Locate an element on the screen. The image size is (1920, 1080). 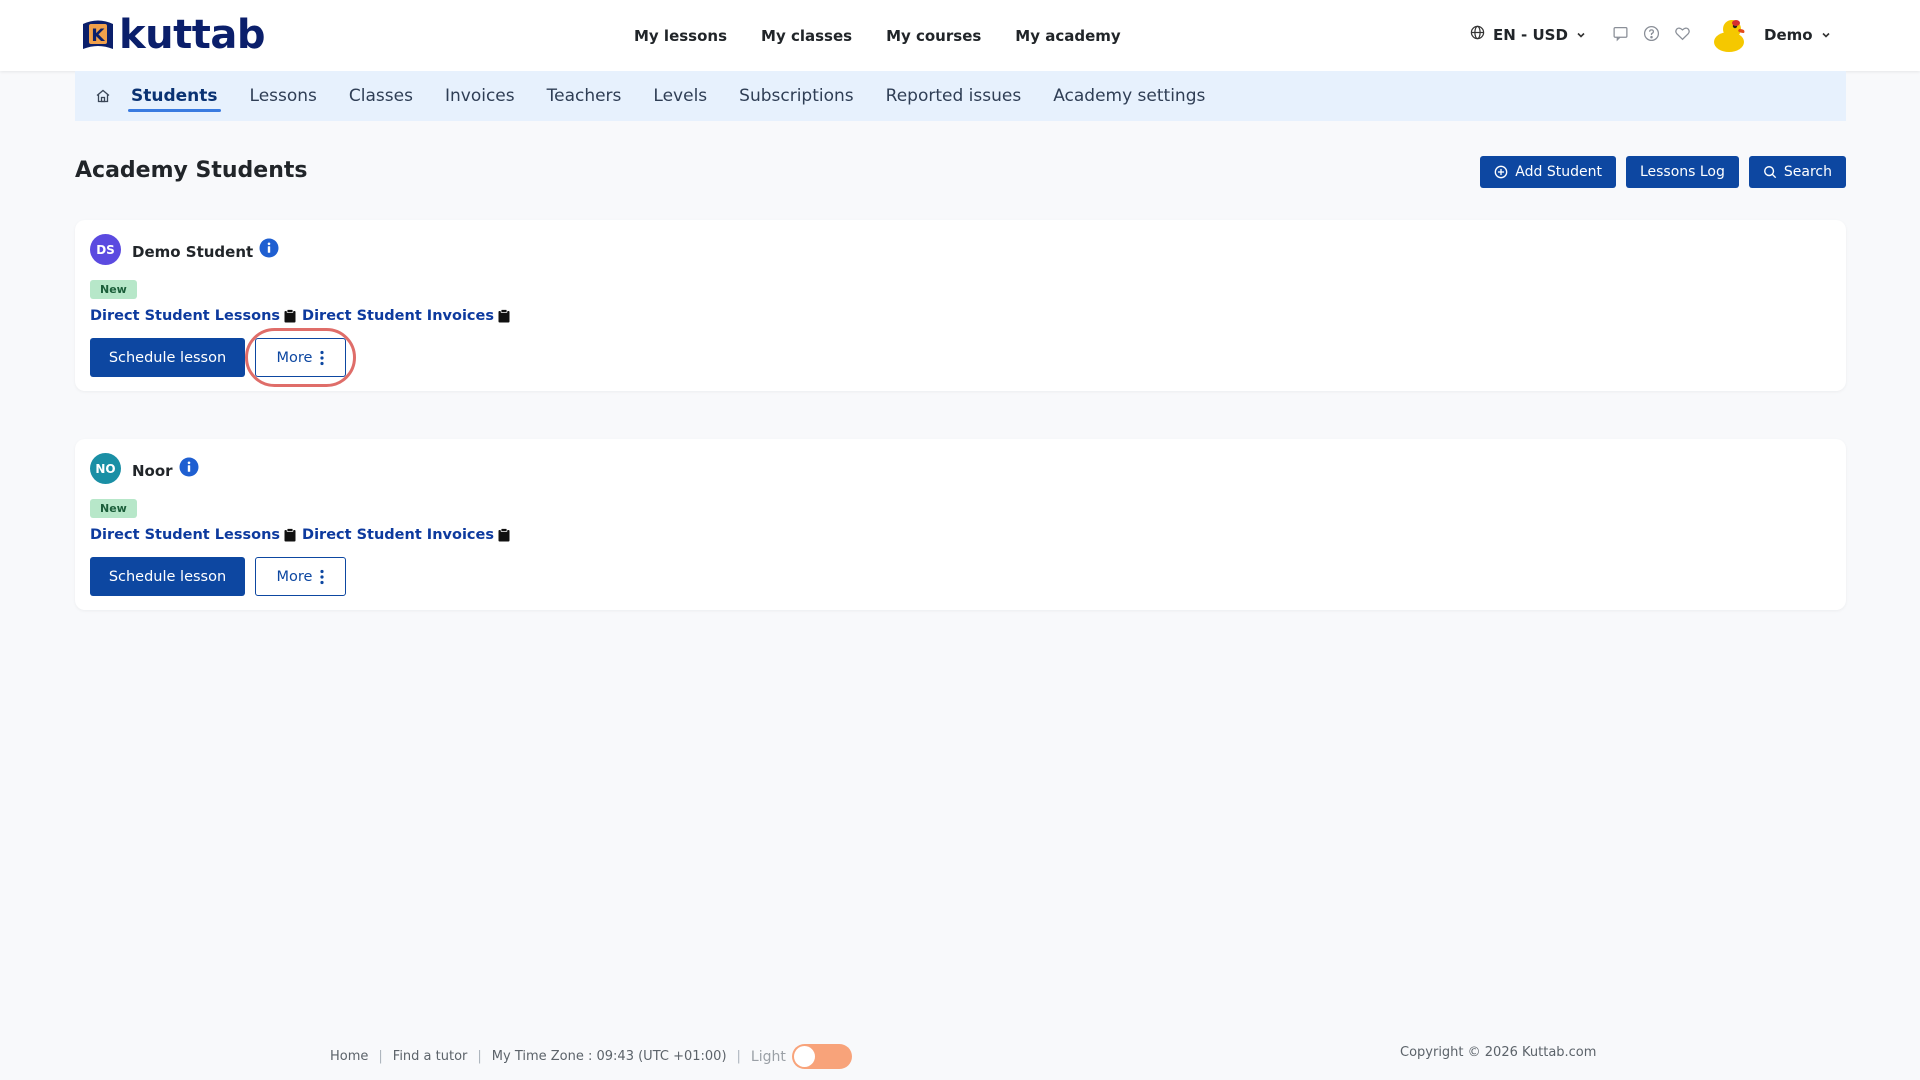
avatar: DS is located at coordinates (105, 249).